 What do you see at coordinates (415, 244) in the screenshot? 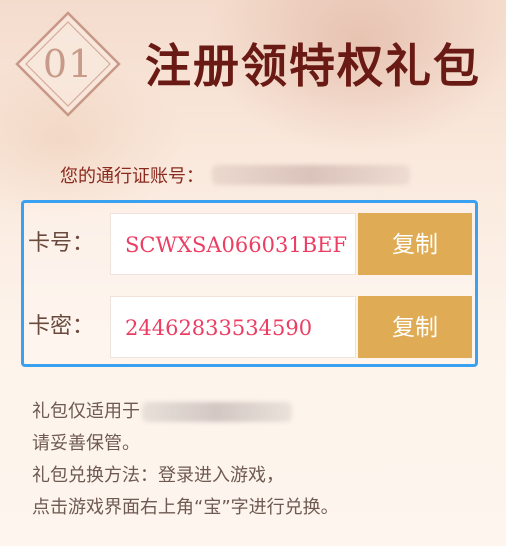
I see `copy-card-number-button: 复制` at bounding box center [415, 244].